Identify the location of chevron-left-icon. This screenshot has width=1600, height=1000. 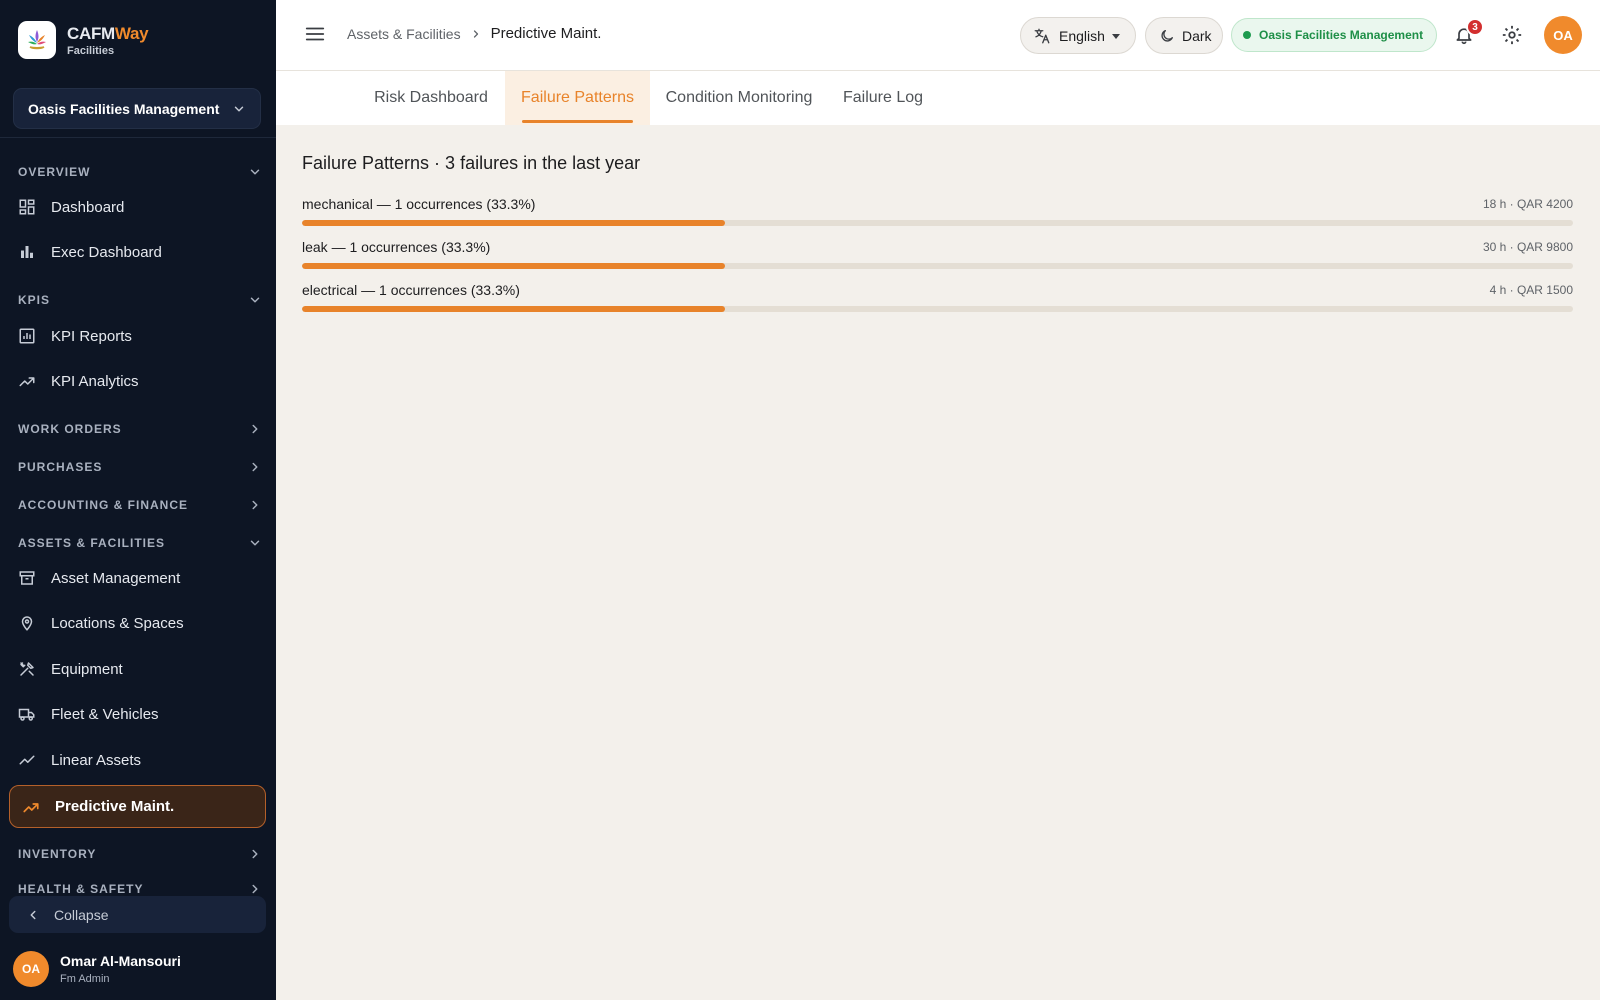
(33, 914).